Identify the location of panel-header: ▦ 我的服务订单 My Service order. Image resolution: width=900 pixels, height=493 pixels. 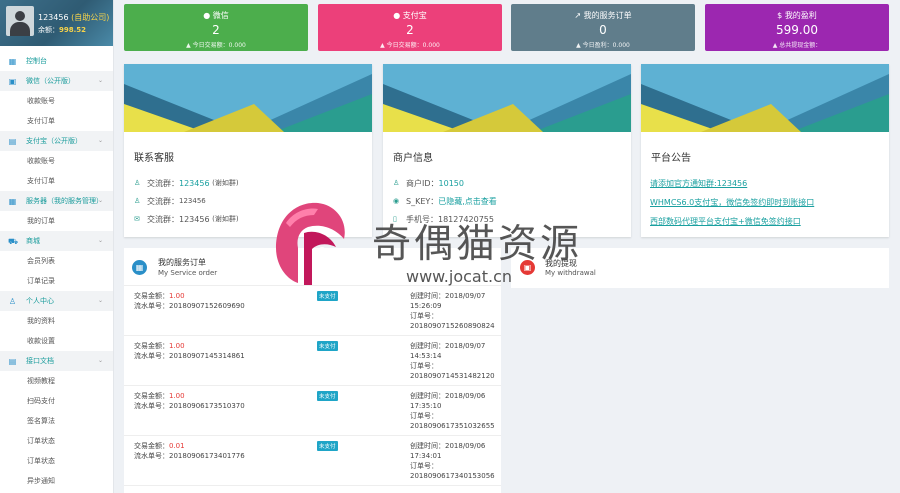
(312, 267).